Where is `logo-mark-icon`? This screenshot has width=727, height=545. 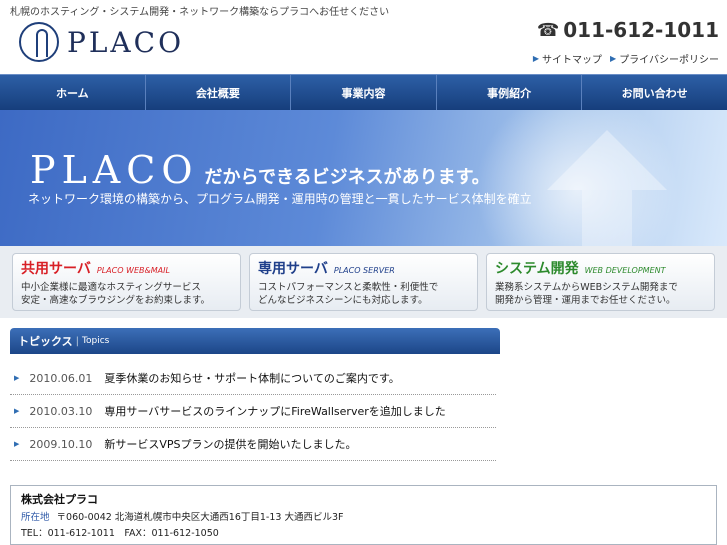 logo-mark-icon is located at coordinates (39, 42).